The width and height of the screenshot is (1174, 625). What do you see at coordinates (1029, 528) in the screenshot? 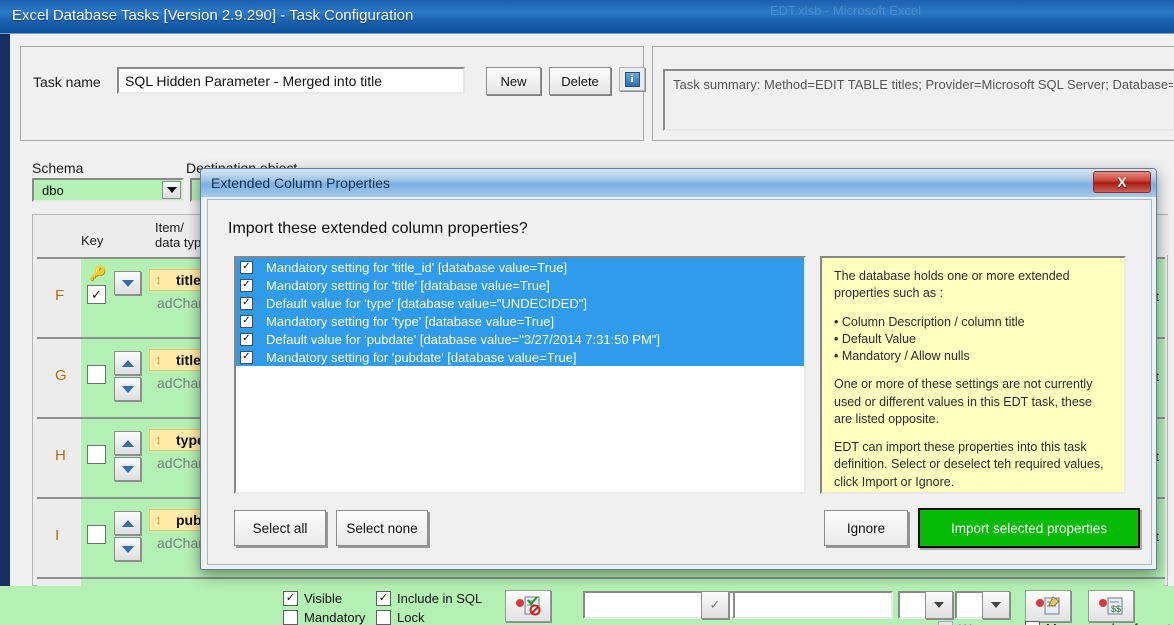
I see `import-selected-properties-button: Import selected properties` at bounding box center [1029, 528].